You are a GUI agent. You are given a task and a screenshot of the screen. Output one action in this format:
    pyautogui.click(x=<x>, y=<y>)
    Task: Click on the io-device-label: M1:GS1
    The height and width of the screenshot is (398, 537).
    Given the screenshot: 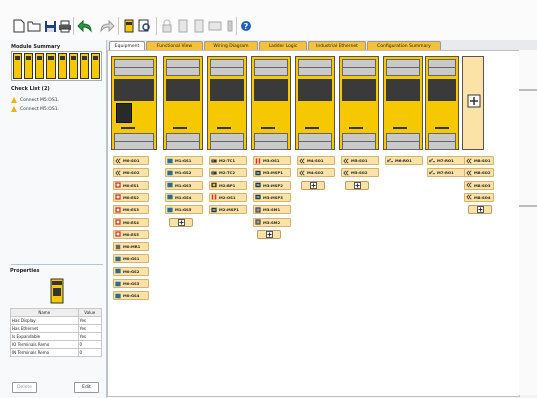 What is the action you would take?
    pyautogui.click(x=183, y=160)
    